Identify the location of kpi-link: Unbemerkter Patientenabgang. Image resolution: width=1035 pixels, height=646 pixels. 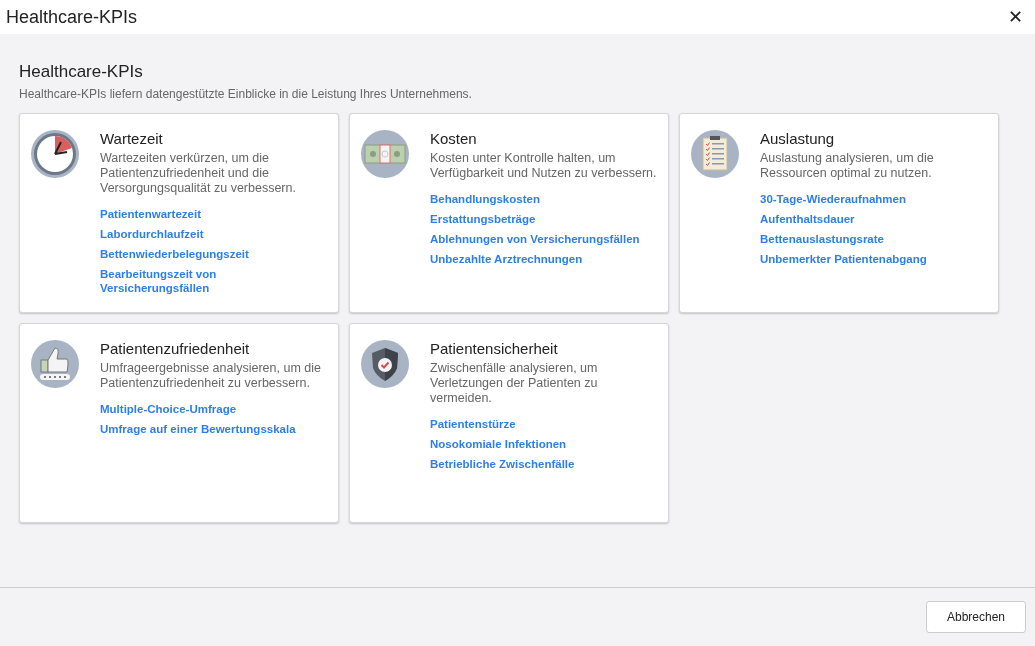
(843, 259).